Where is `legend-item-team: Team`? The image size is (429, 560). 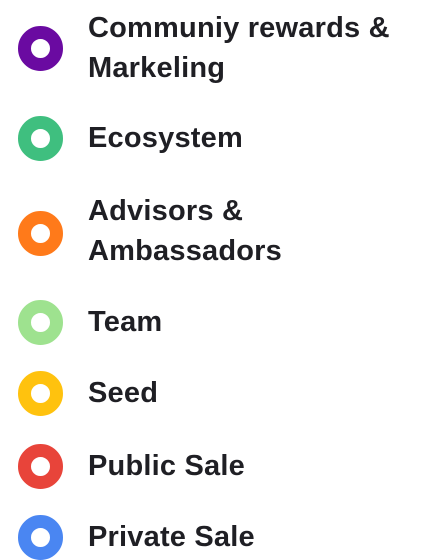
legend-item-team: Team is located at coordinates (220, 322).